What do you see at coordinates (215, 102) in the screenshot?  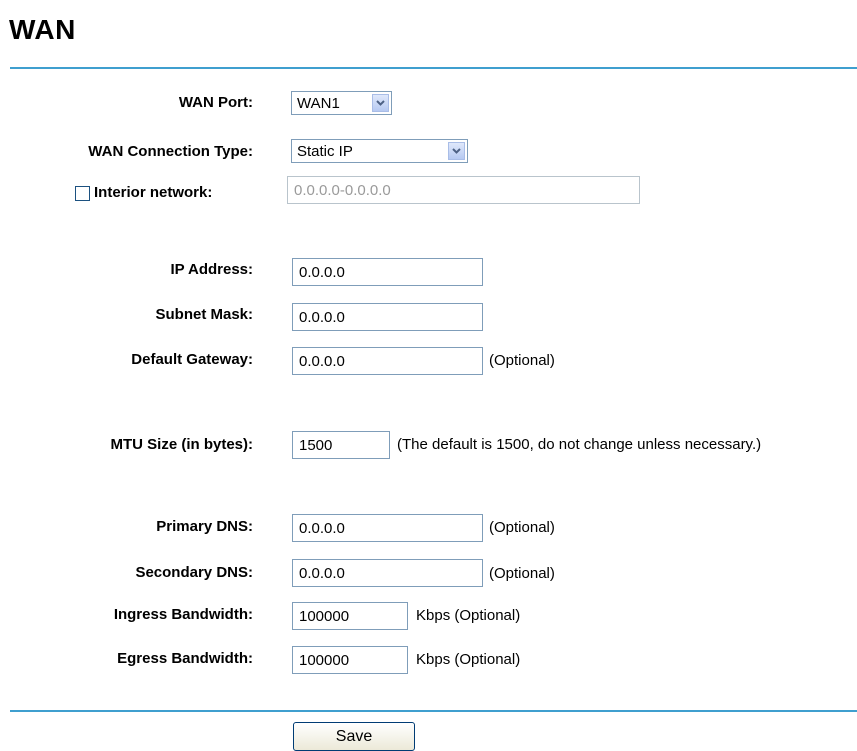 I see `wan-port-label: WAN Port:` at bounding box center [215, 102].